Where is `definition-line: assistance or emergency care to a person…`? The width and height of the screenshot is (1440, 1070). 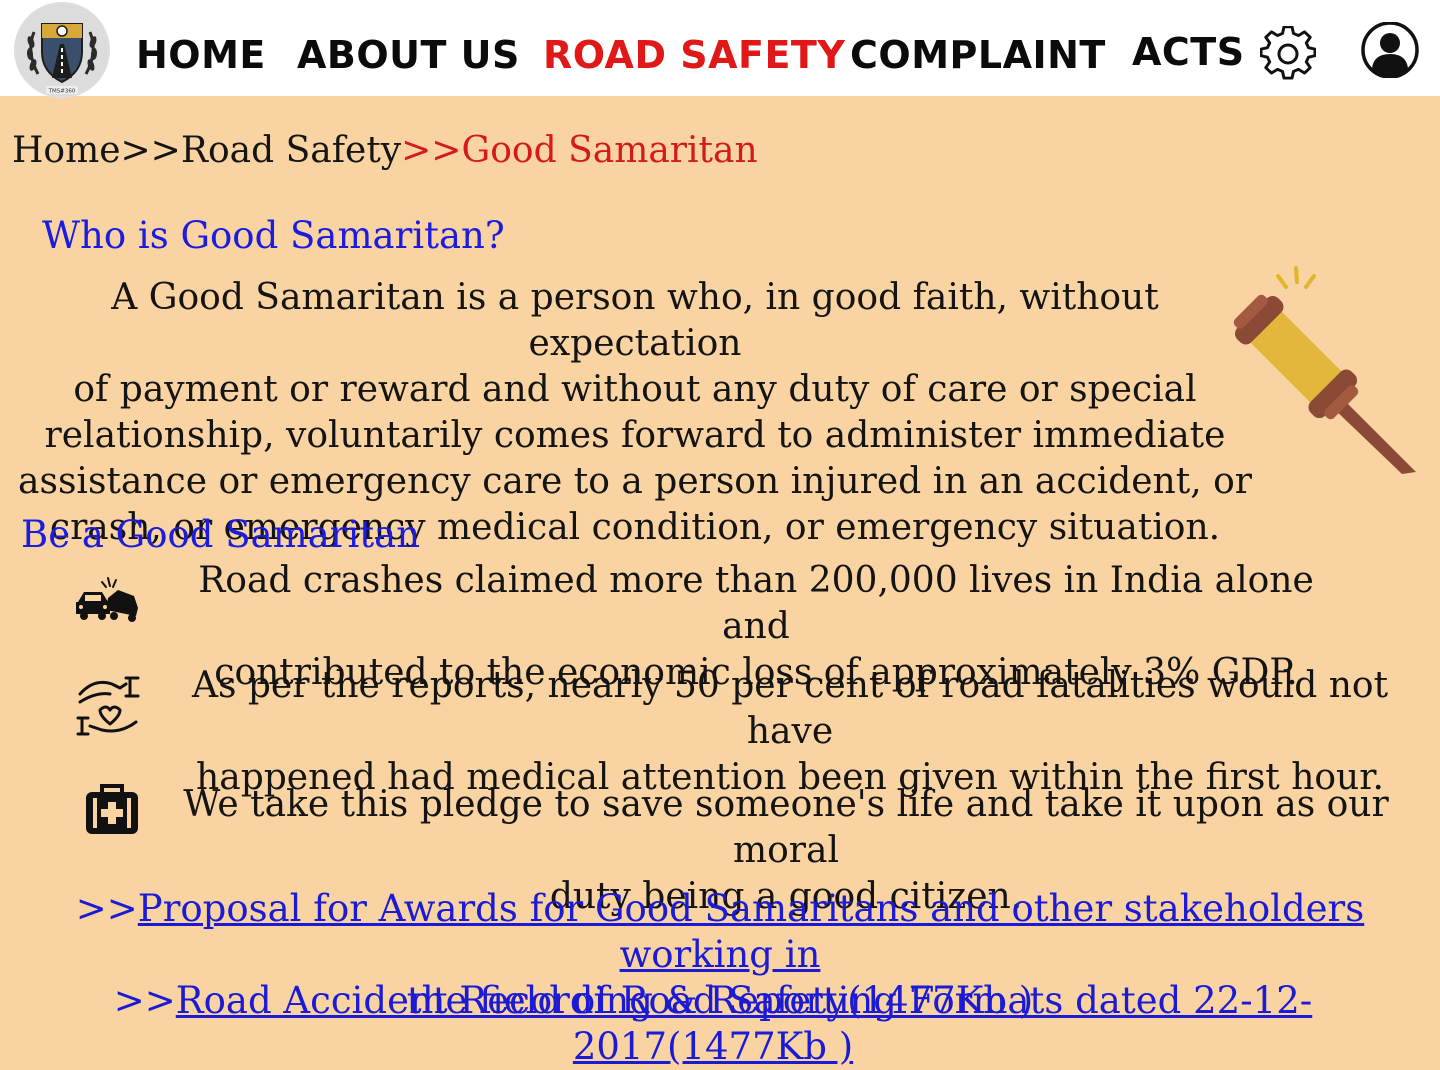 definition-line: assistance or emergency care to a person… is located at coordinates (635, 481).